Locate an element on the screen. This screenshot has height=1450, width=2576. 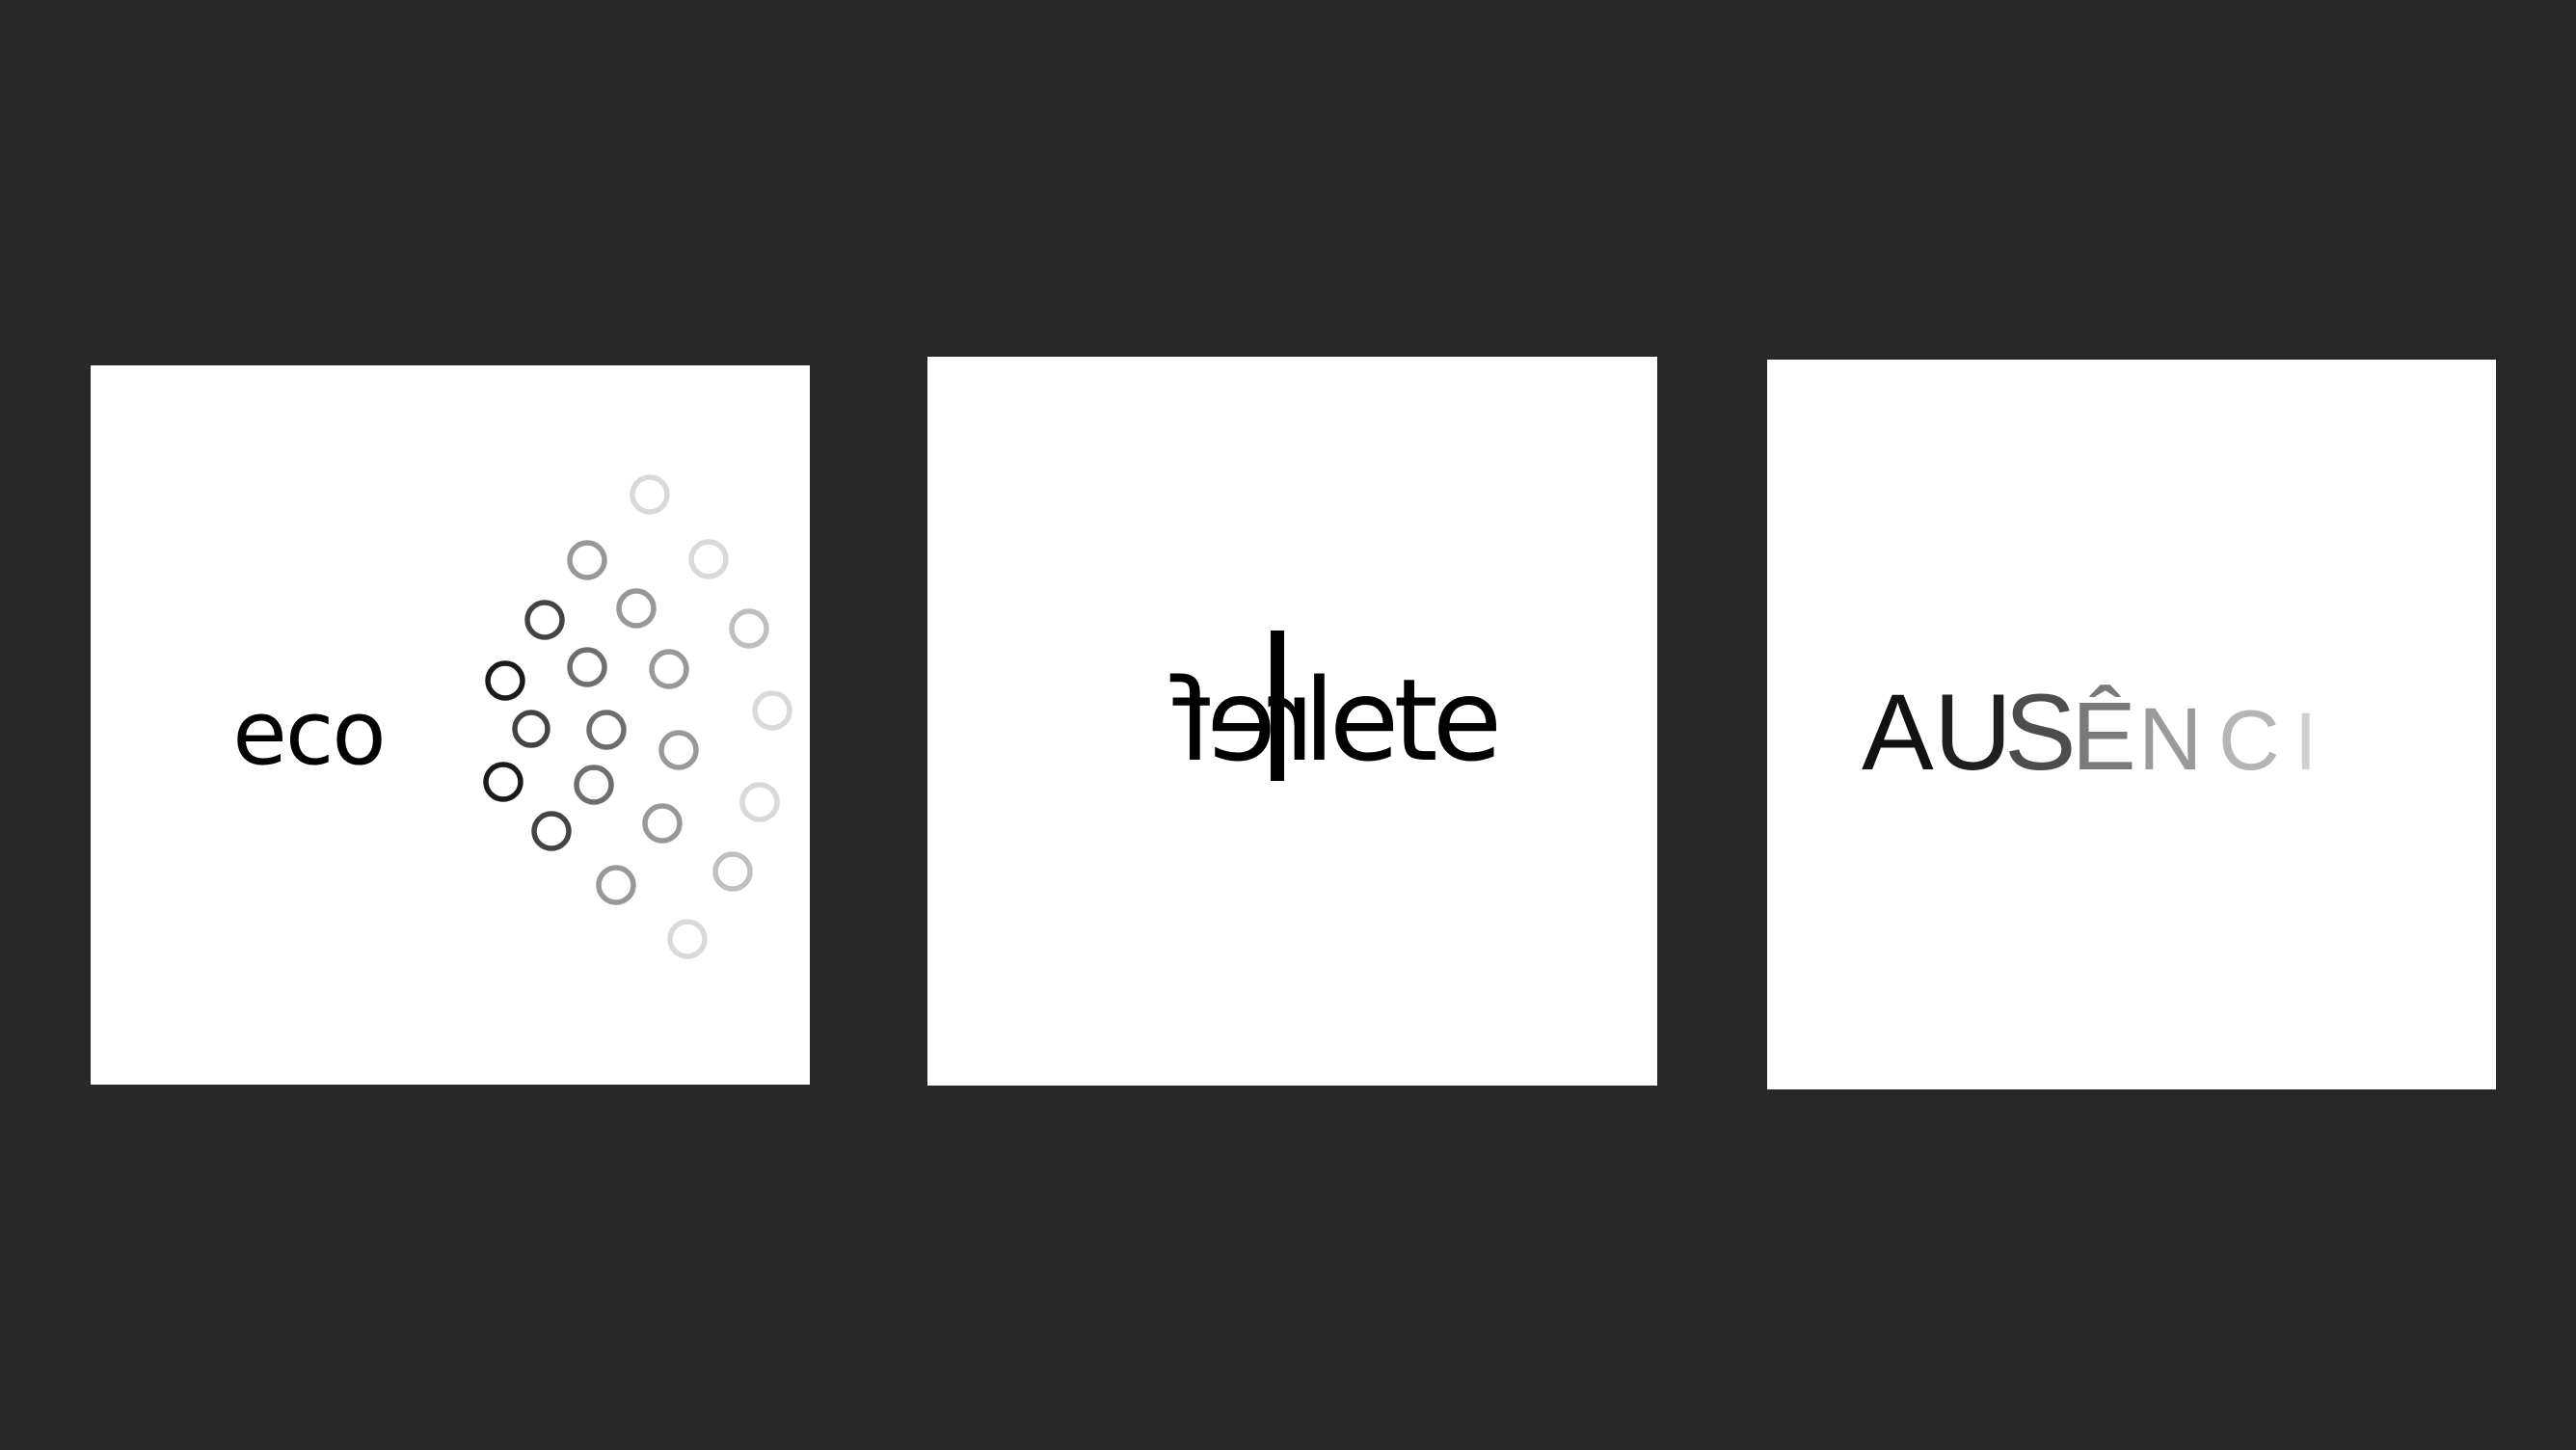
reflete-logo: ref lete is located at coordinates (1336, 709).